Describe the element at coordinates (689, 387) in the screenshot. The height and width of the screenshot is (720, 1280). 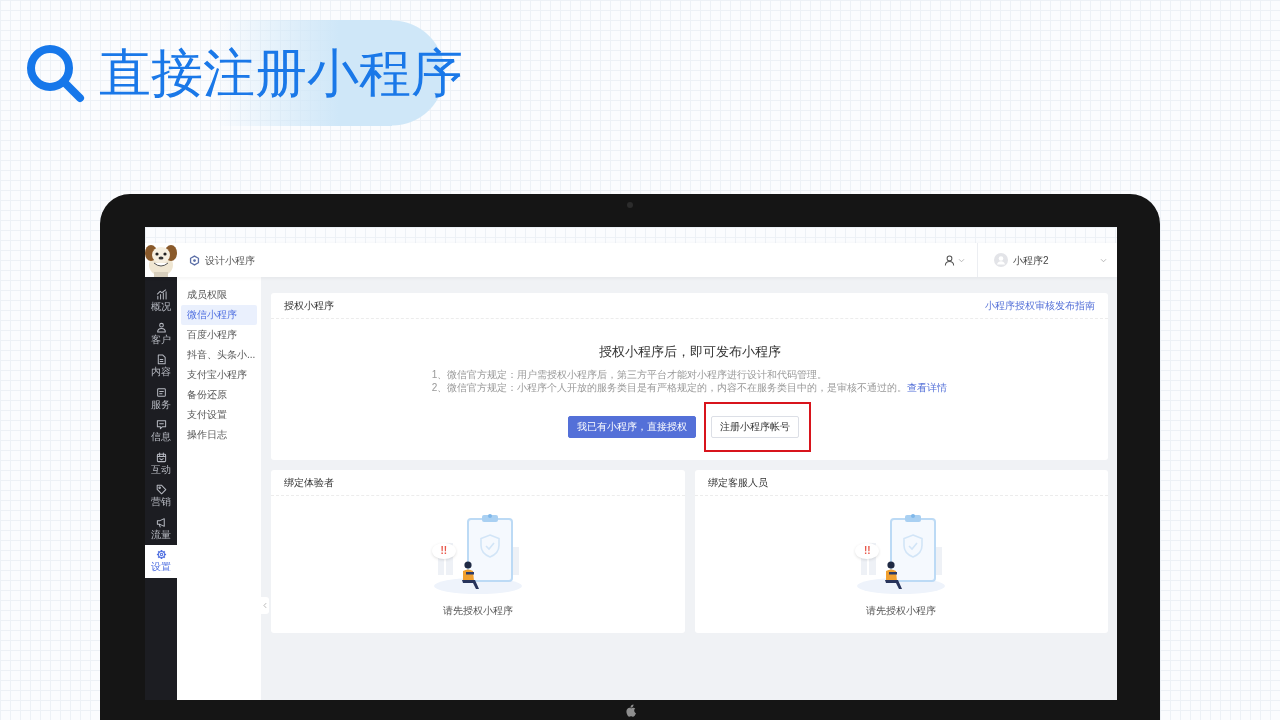
I see `notice-text: 2、微信官方规定：小程序个人开放的服务类目是有严格规定的，内容不在服务类目中的，是审核不通过的。查看详情` at that location.